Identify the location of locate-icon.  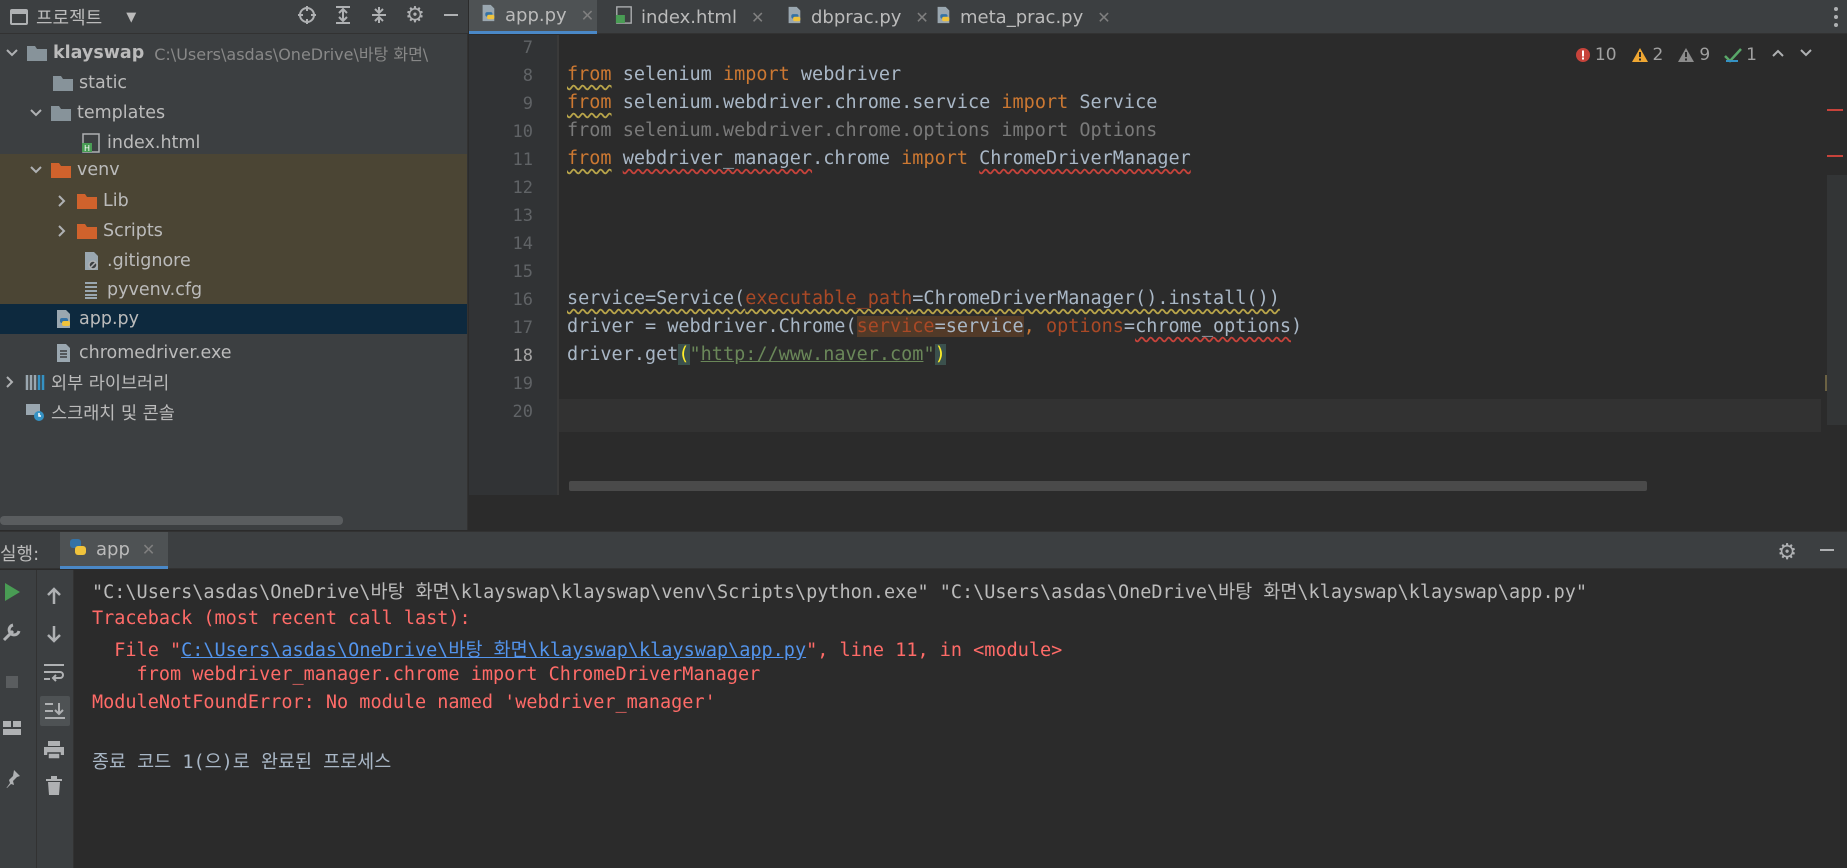
(307, 15).